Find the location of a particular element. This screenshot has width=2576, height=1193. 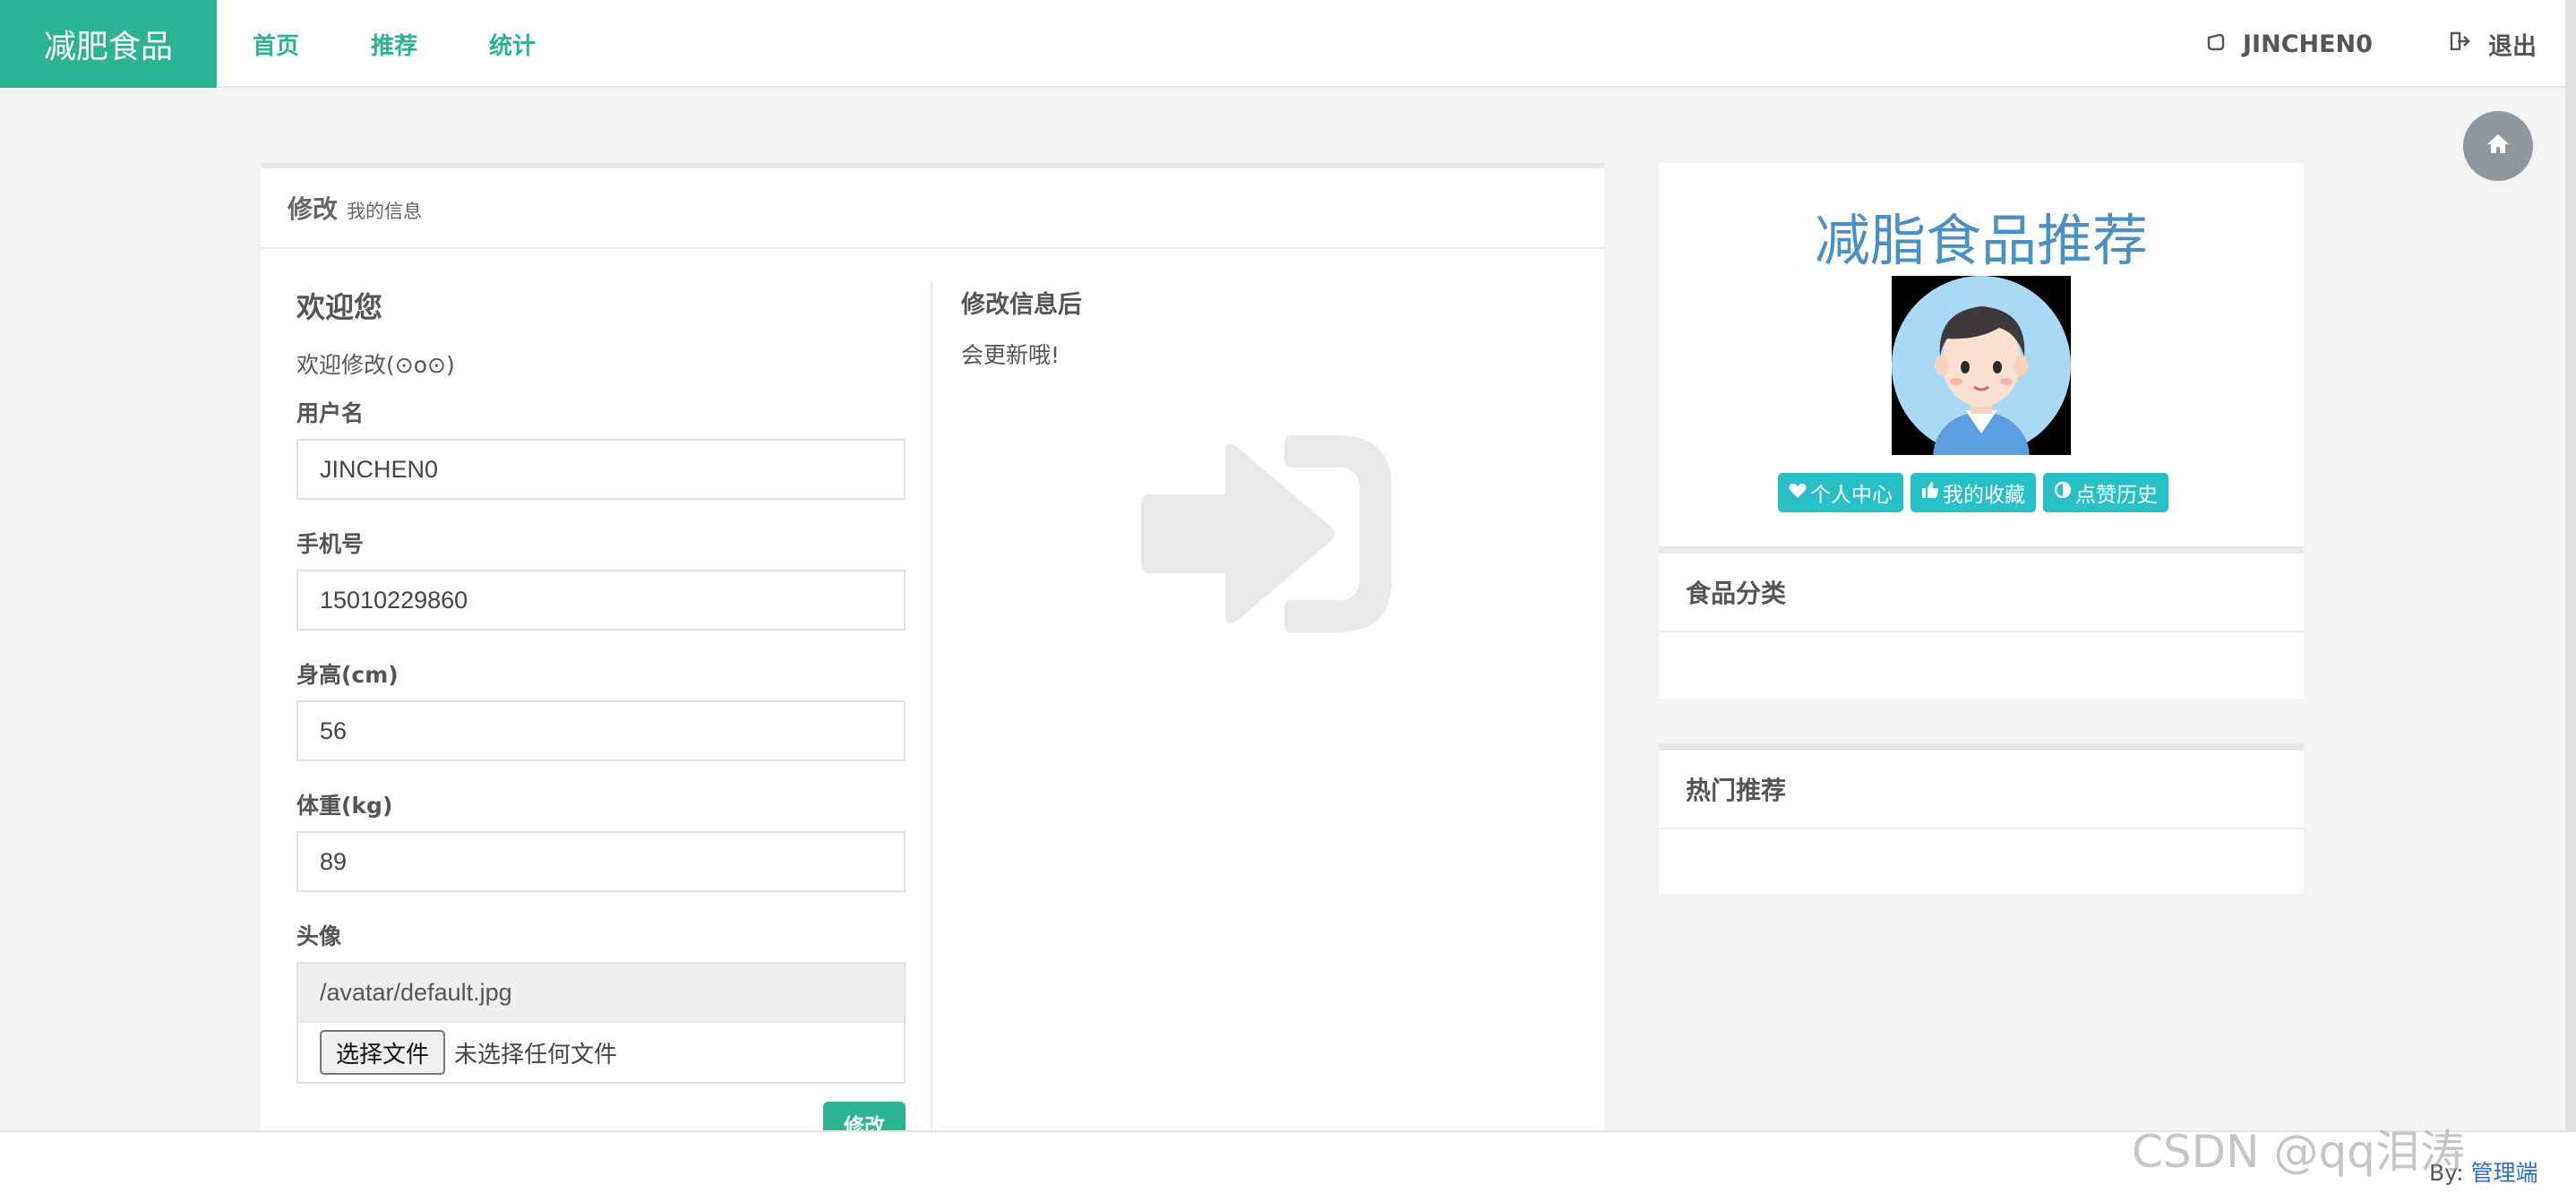

info-column: 修改信息后 会更新哦! is located at coordinates (1021, 327).